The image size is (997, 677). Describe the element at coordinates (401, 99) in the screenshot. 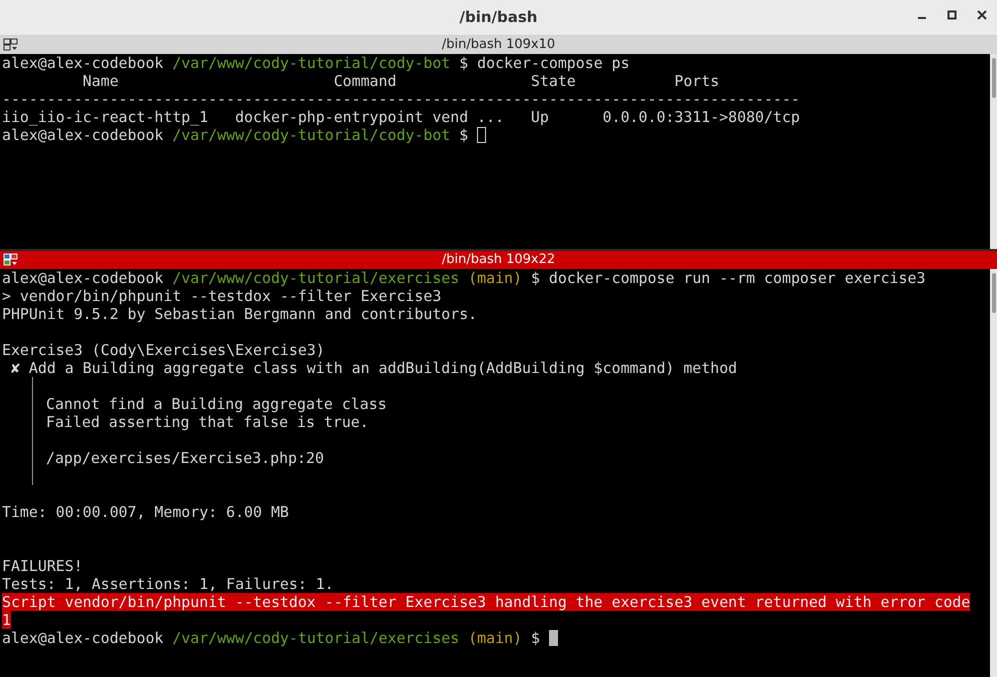

I see `terminal-text: -----------------------------------------------------------------------------------------` at that location.